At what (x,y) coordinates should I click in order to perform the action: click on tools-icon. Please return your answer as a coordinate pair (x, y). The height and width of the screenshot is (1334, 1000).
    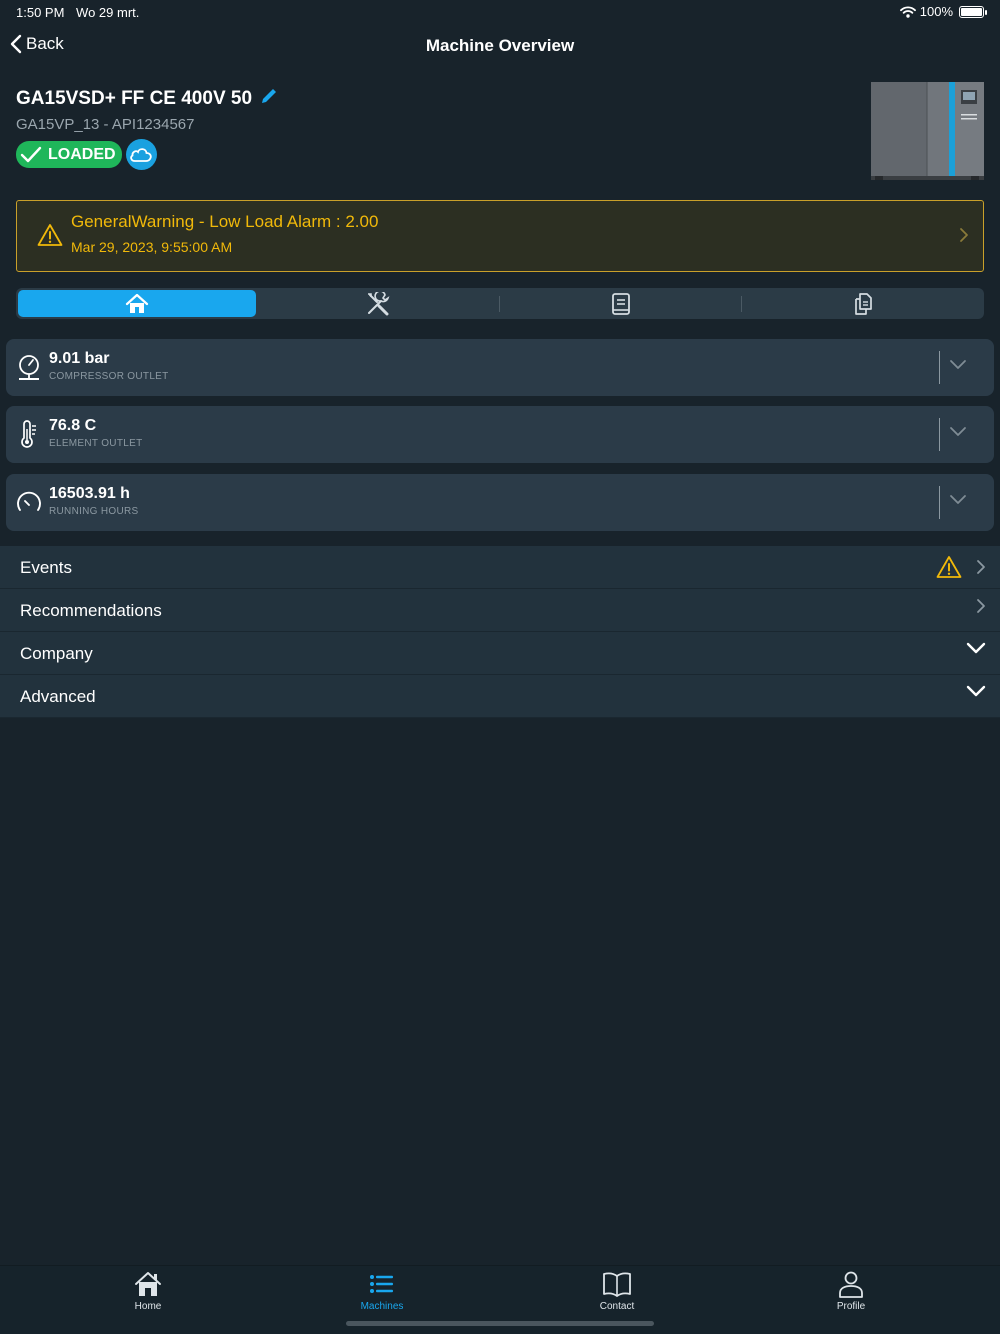
    Looking at the image, I should click on (379, 303).